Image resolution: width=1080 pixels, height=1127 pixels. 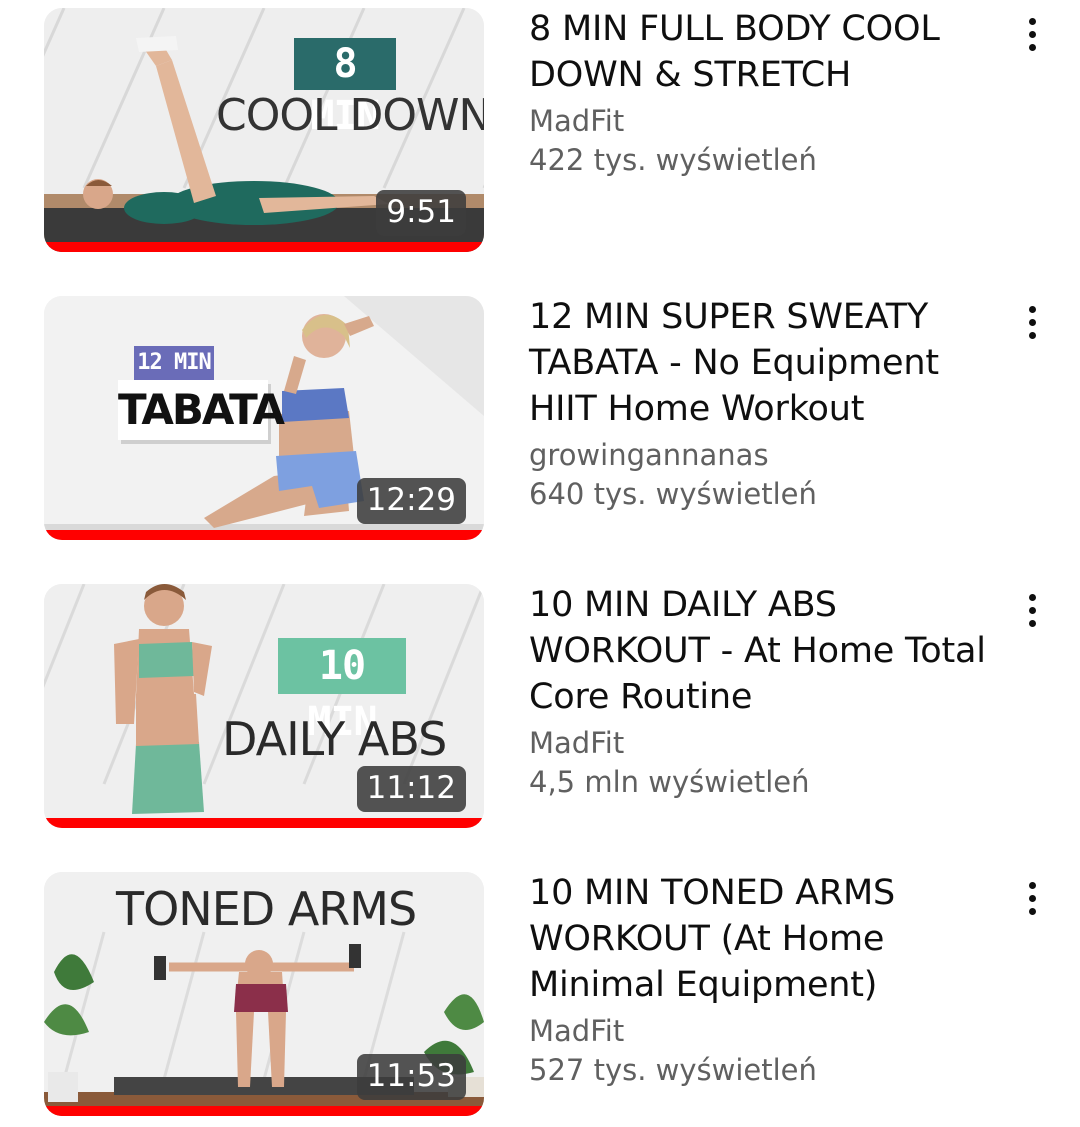 What do you see at coordinates (411, 501) in the screenshot?
I see `duration-badge: 12:29` at bounding box center [411, 501].